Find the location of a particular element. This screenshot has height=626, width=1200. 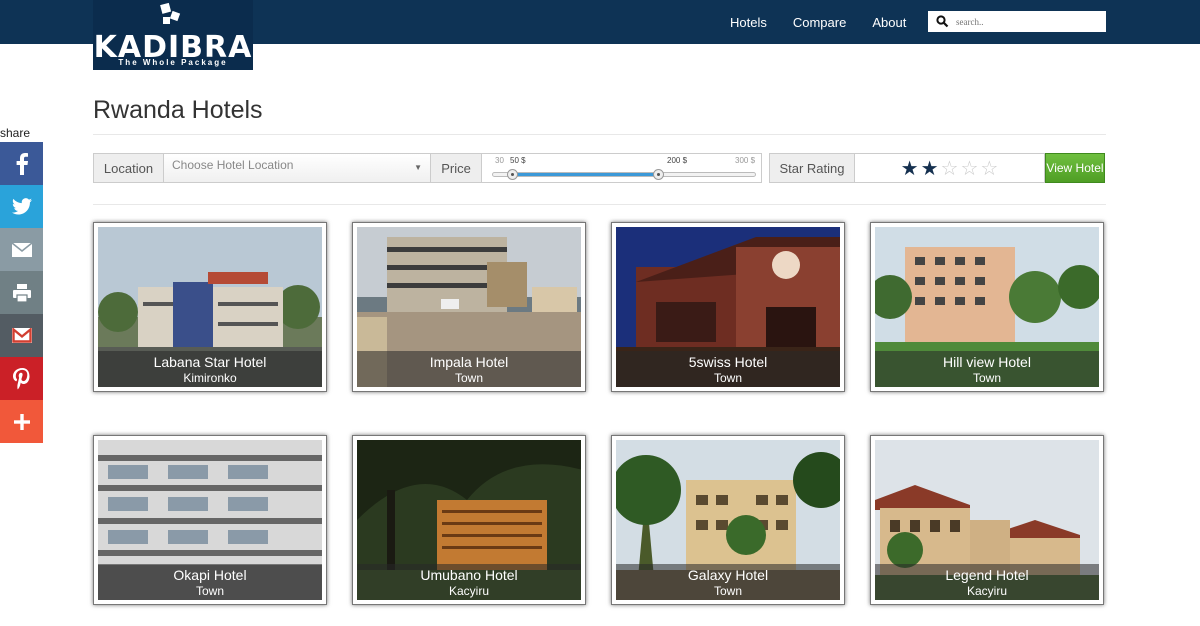

share-pinterest-button is located at coordinates (21, 378).